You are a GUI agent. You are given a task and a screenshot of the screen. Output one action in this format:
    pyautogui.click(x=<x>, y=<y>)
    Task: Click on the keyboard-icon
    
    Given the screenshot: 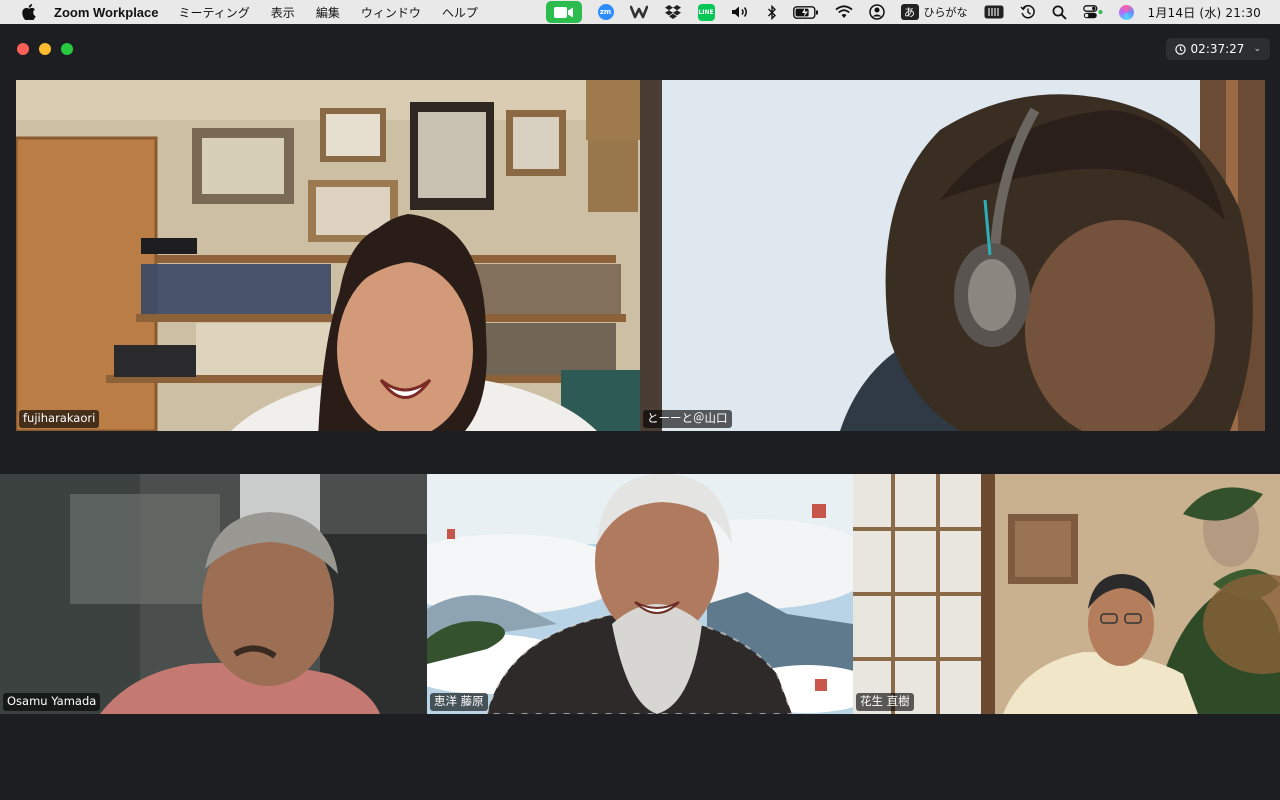 What is the action you would take?
    pyautogui.click(x=994, y=12)
    